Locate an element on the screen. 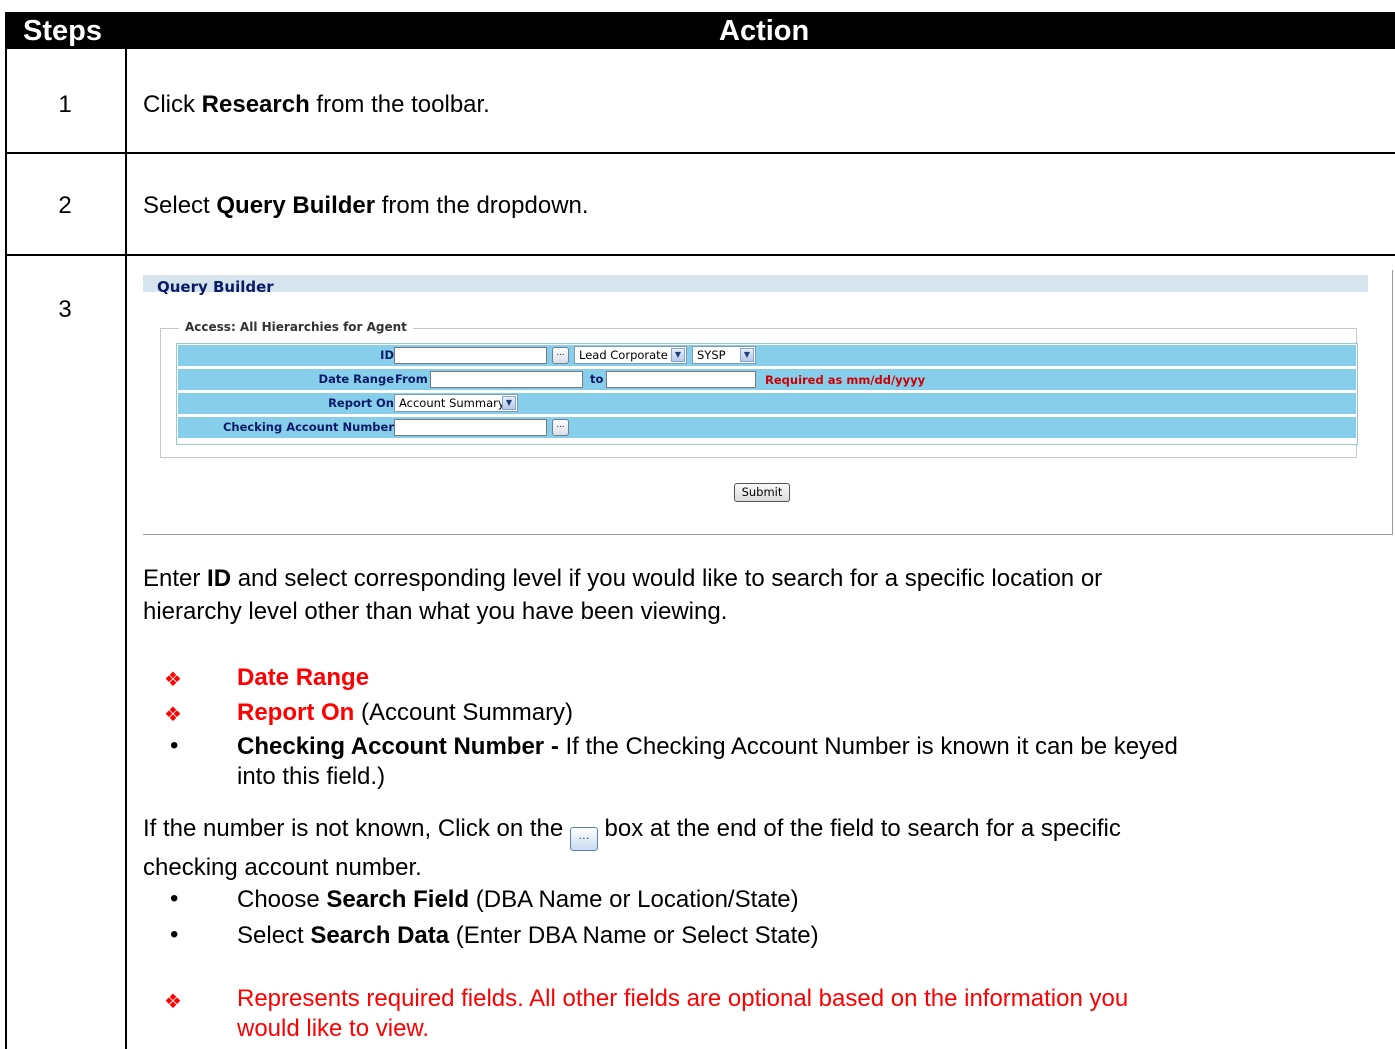 This screenshot has height=1049, width=1395. report-on-select-value: Account Summary is located at coordinates (452, 403).